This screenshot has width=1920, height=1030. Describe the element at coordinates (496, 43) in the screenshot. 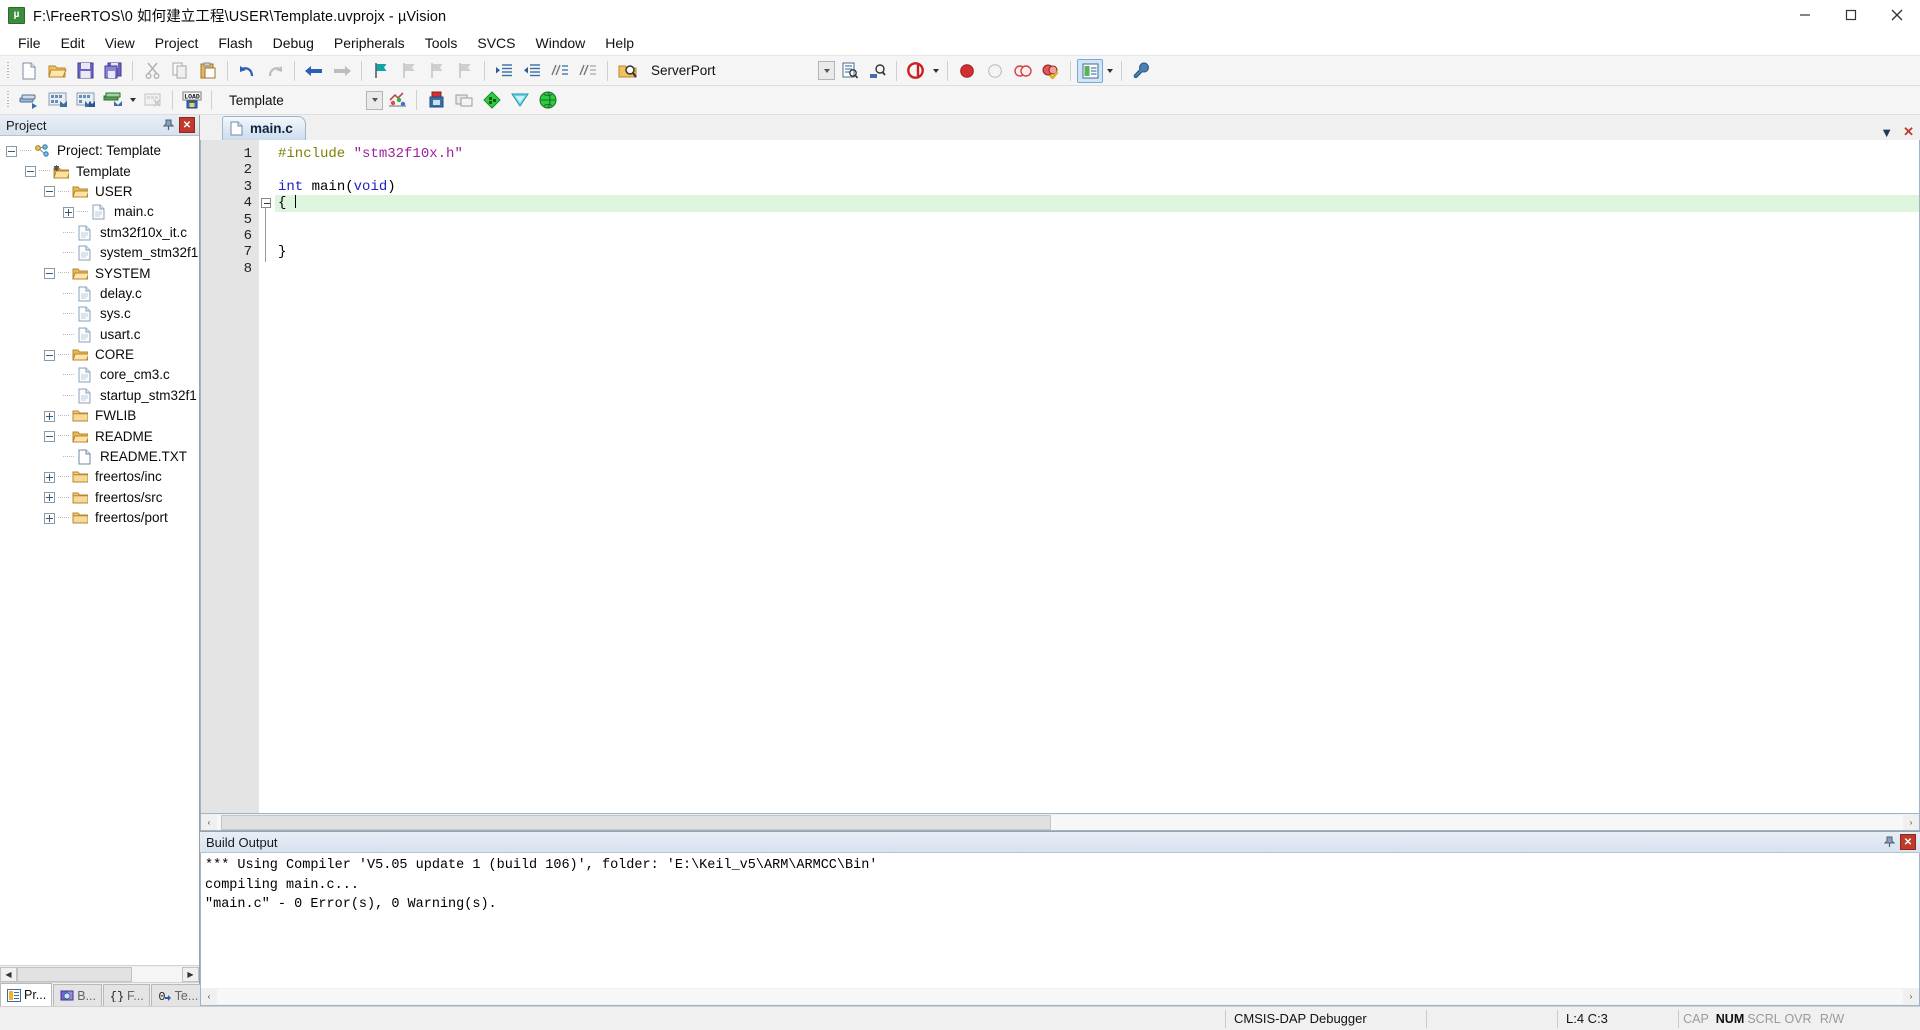

I see `menu-svcs: SVCS` at that location.